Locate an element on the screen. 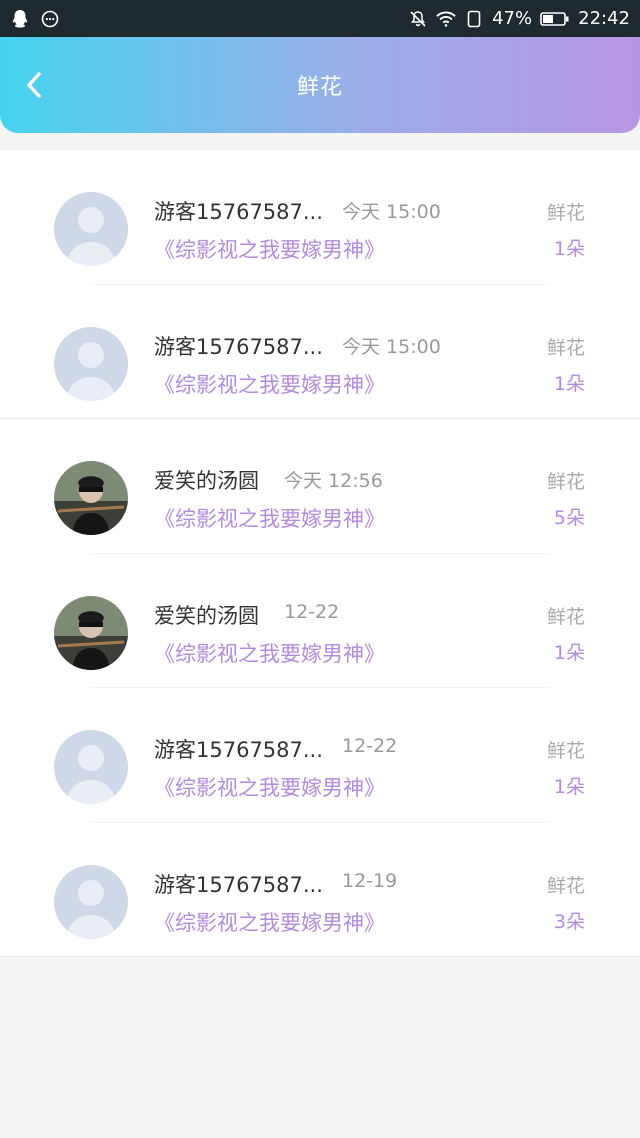 The height and width of the screenshot is (1138, 640). list-item: 游客15767587... 12-22 《综影视之我要嫁男神》 鲜花 1朵 is located at coordinates (320, 755).